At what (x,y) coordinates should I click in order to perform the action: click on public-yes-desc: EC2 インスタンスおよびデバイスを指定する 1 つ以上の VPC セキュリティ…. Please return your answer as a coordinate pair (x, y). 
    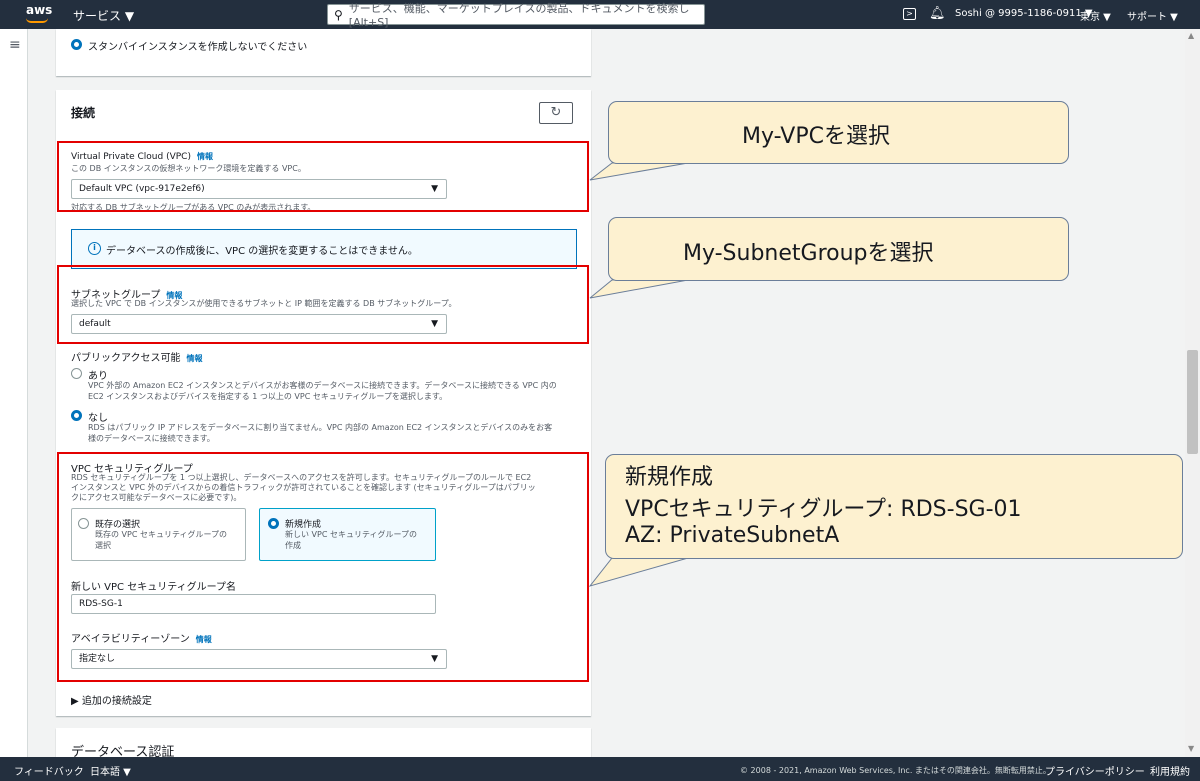
    Looking at the image, I should click on (268, 396).